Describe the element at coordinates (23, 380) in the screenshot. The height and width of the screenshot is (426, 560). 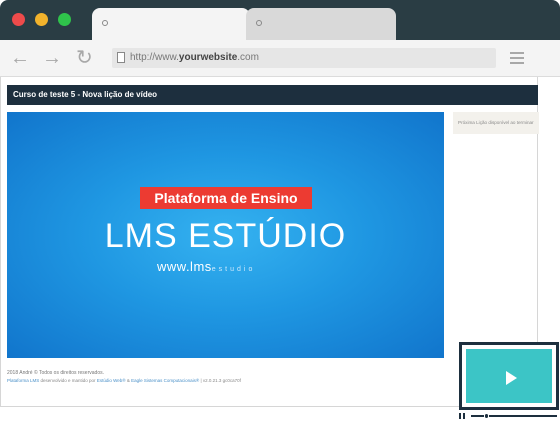
I see `platform-link: Plataforma LMS` at that location.